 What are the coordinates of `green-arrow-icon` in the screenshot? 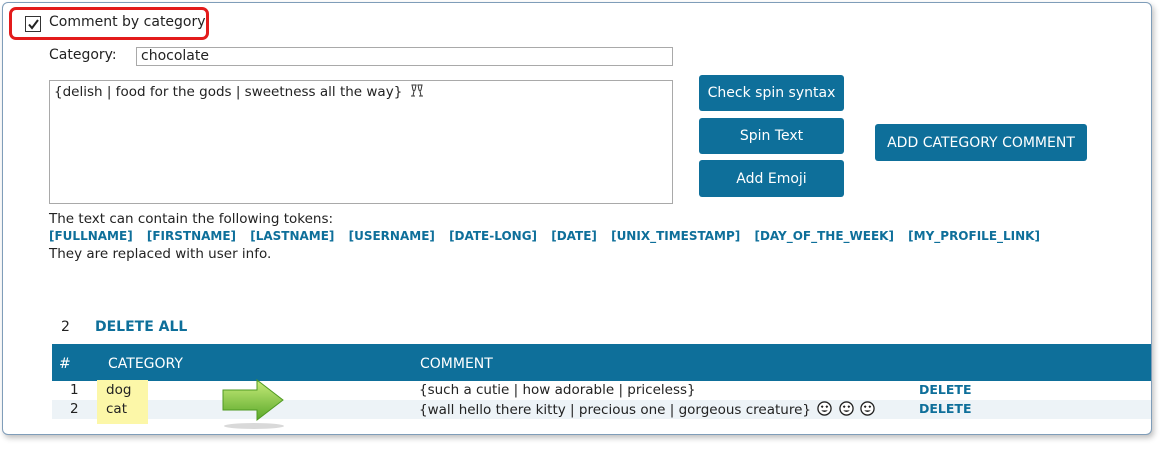 It's located at (253, 403).